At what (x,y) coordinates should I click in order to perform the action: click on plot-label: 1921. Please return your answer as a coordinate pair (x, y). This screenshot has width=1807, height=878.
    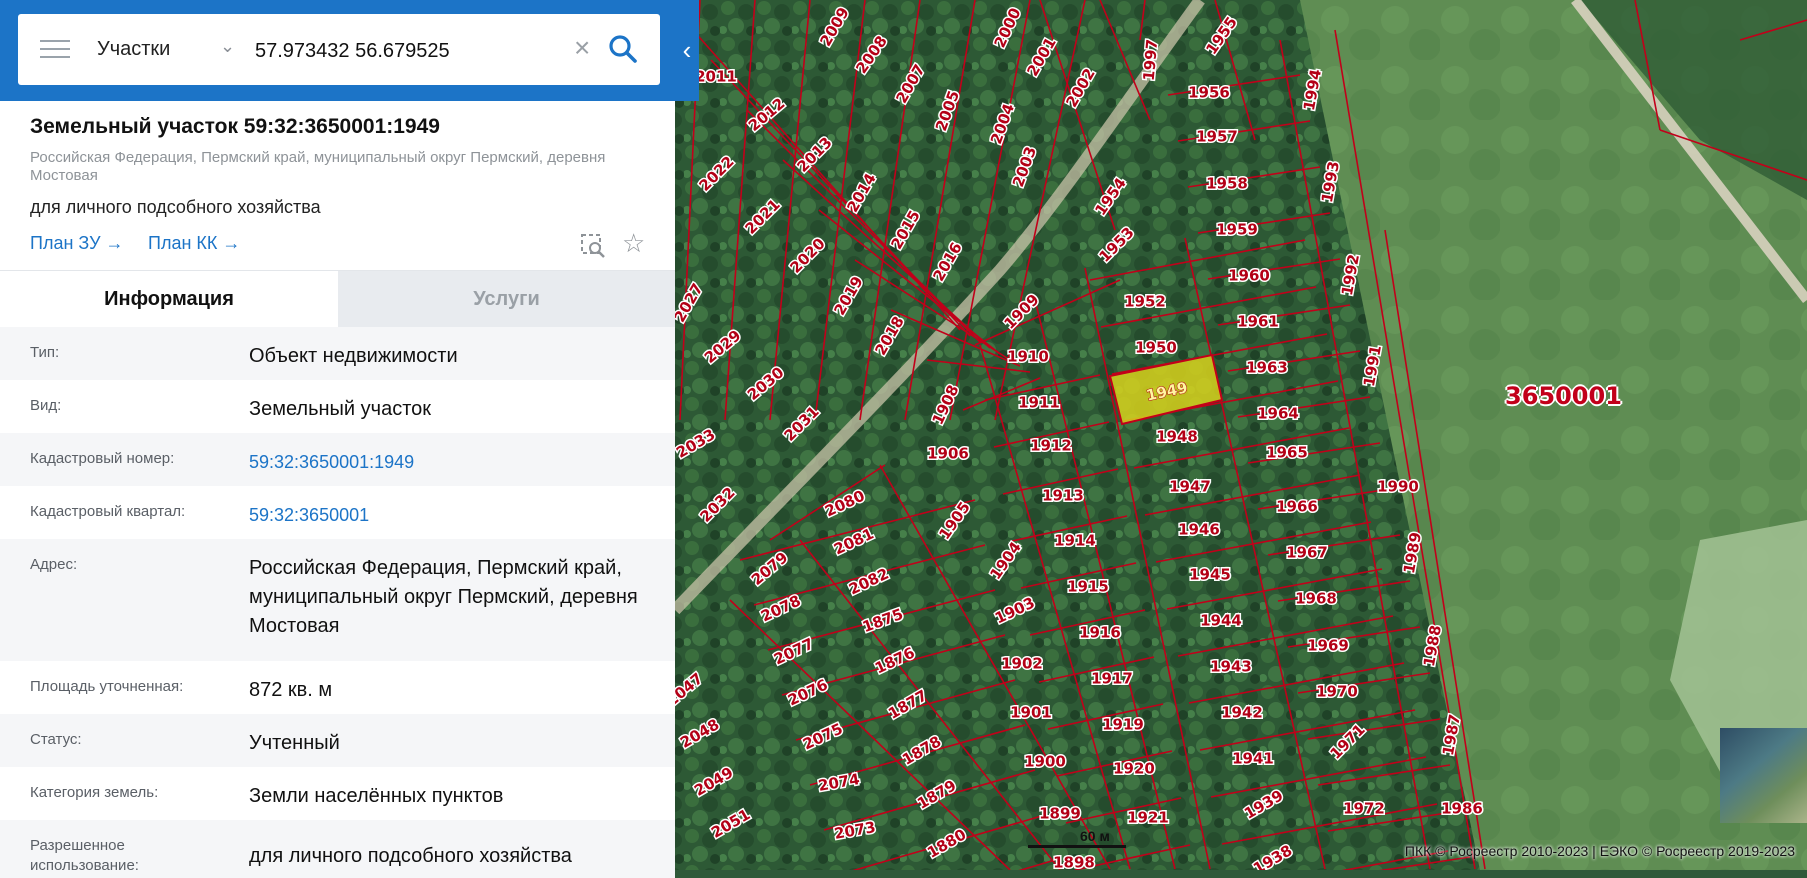
    Looking at the image, I should click on (1148, 817).